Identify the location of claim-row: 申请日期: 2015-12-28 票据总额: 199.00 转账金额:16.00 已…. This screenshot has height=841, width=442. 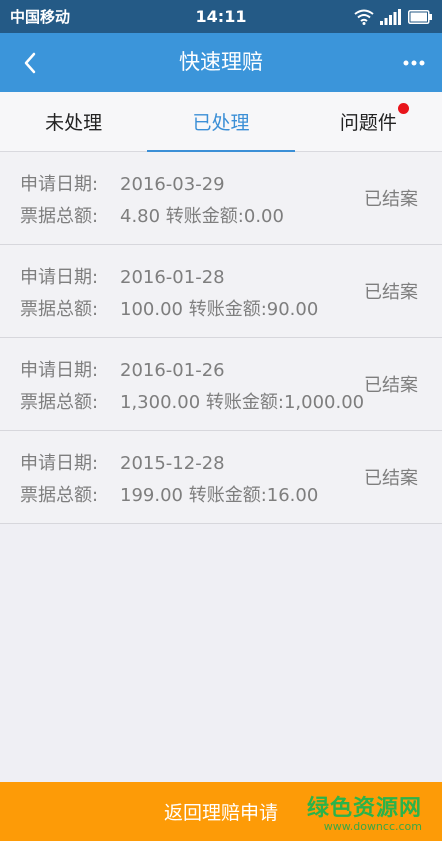
(221, 477).